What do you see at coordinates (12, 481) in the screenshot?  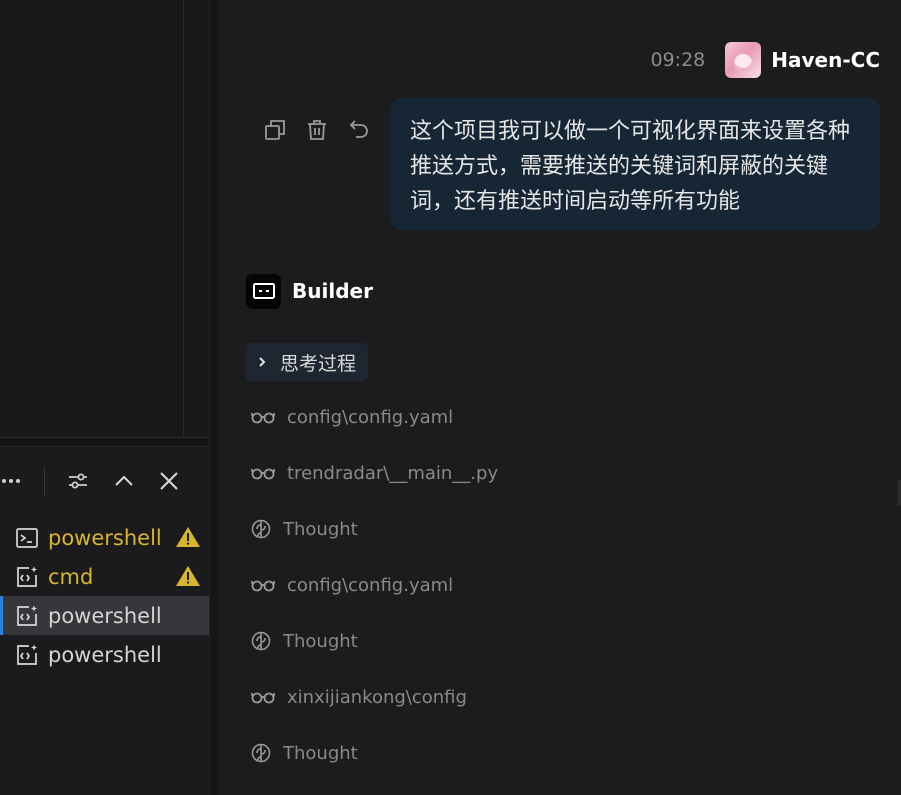 I see `ellipsis-icon` at bounding box center [12, 481].